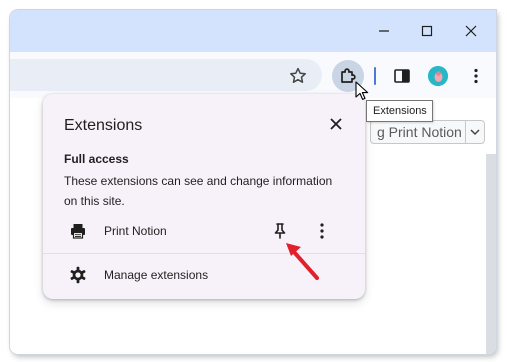 The height and width of the screenshot is (362, 507). I want to click on side-panel-button, so click(402, 76).